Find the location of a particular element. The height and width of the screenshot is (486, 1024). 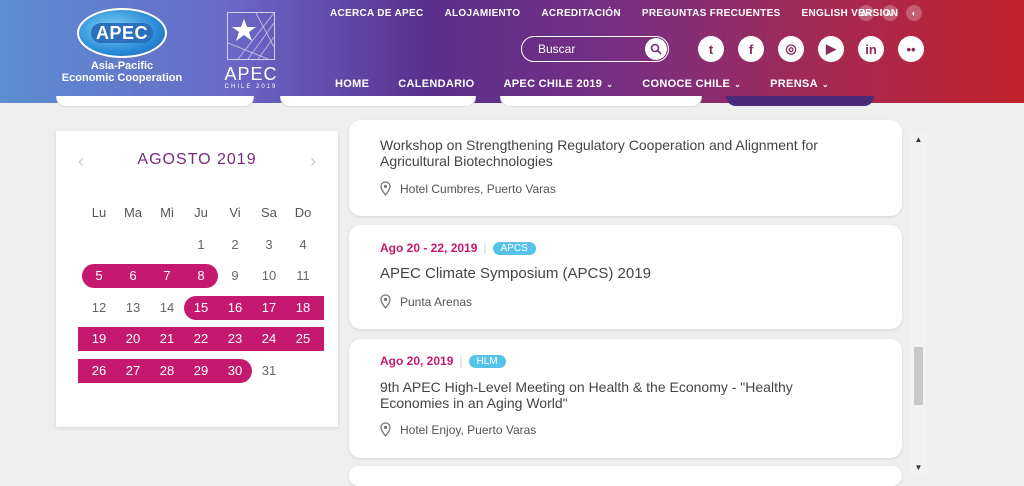

nav-prensa-label: PRENSA is located at coordinates (794, 84).